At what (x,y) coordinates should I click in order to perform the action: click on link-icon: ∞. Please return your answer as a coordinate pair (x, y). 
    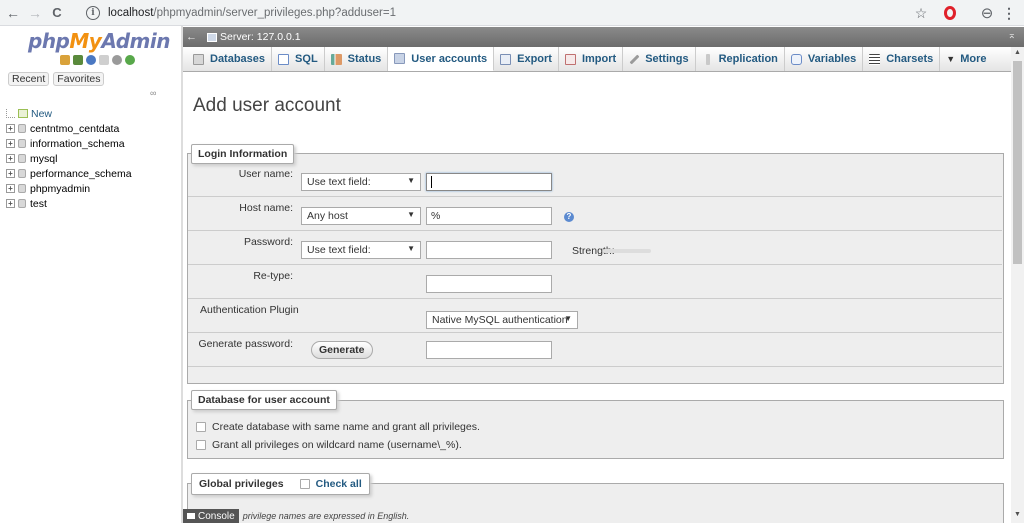
    Looking at the image, I should click on (153, 93).